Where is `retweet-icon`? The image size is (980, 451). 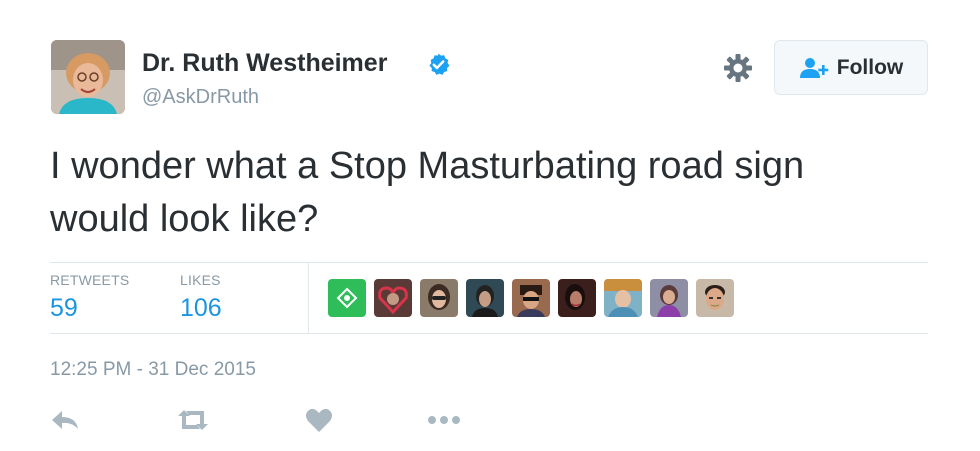 retweet-icon is located at coordinates (193, 420).